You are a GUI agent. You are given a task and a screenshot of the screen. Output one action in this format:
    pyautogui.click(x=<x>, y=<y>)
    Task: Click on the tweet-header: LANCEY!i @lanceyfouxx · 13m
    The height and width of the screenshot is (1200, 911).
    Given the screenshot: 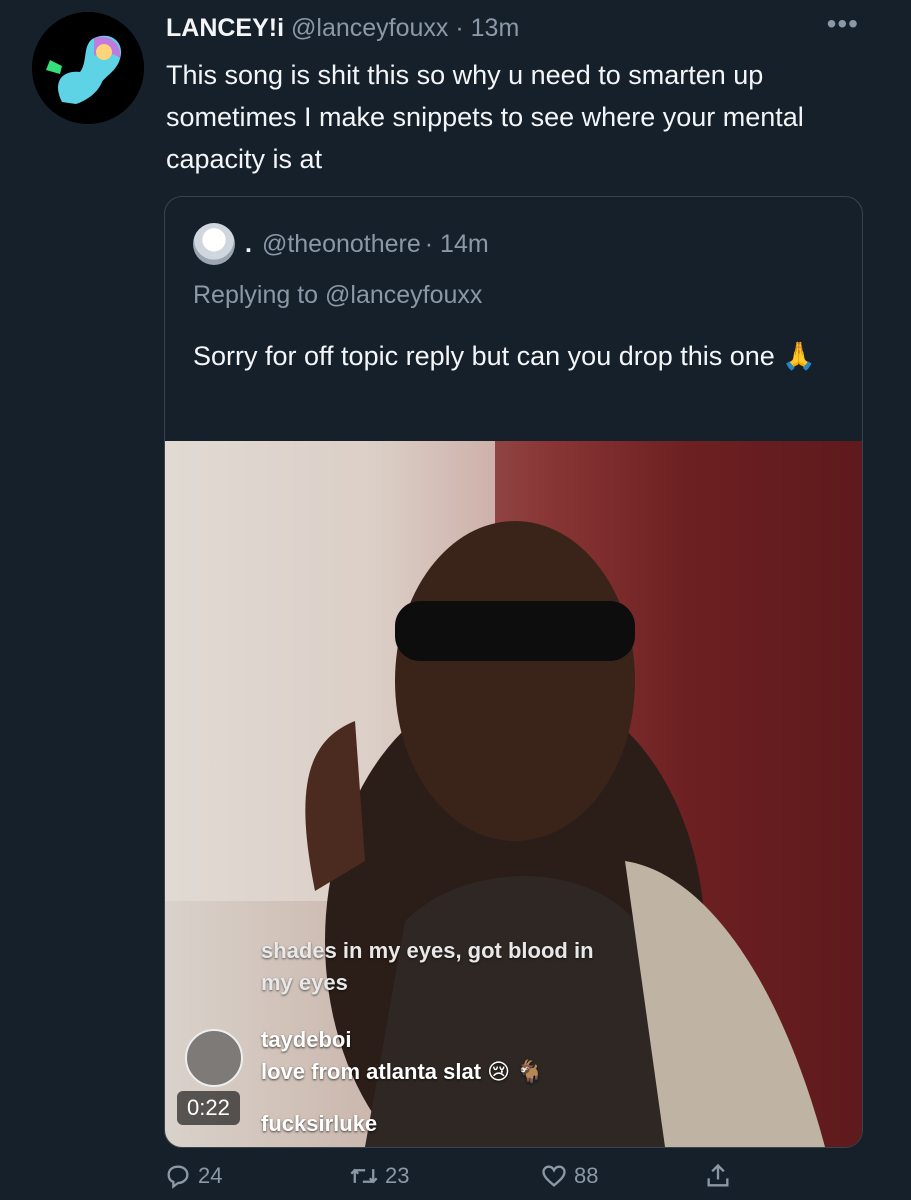 What is the action you would take?
    pyautogui.click(x=342, y=28)
    